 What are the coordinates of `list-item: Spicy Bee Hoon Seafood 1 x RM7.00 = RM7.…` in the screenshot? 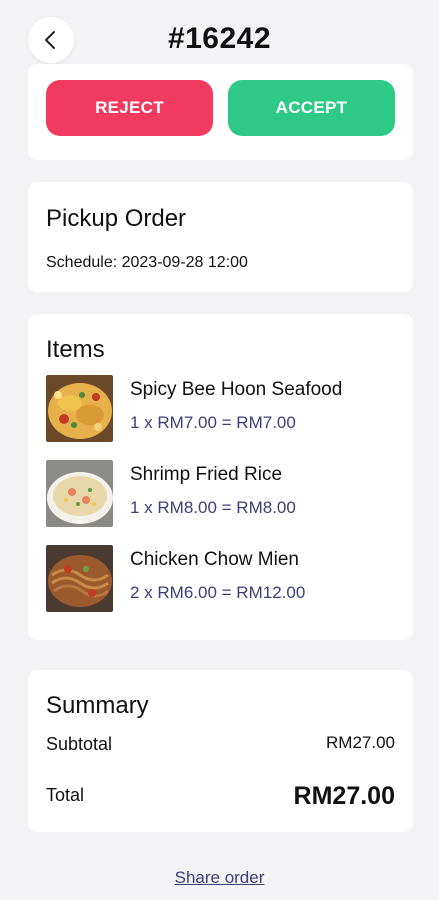 It's located at (226, 410).